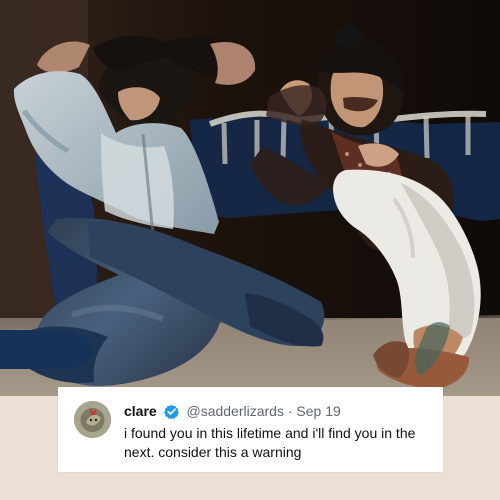 Image resolution: width=500 pixels, height=500 pixels. I want to click on verified-check-icon, so click(171, 411).